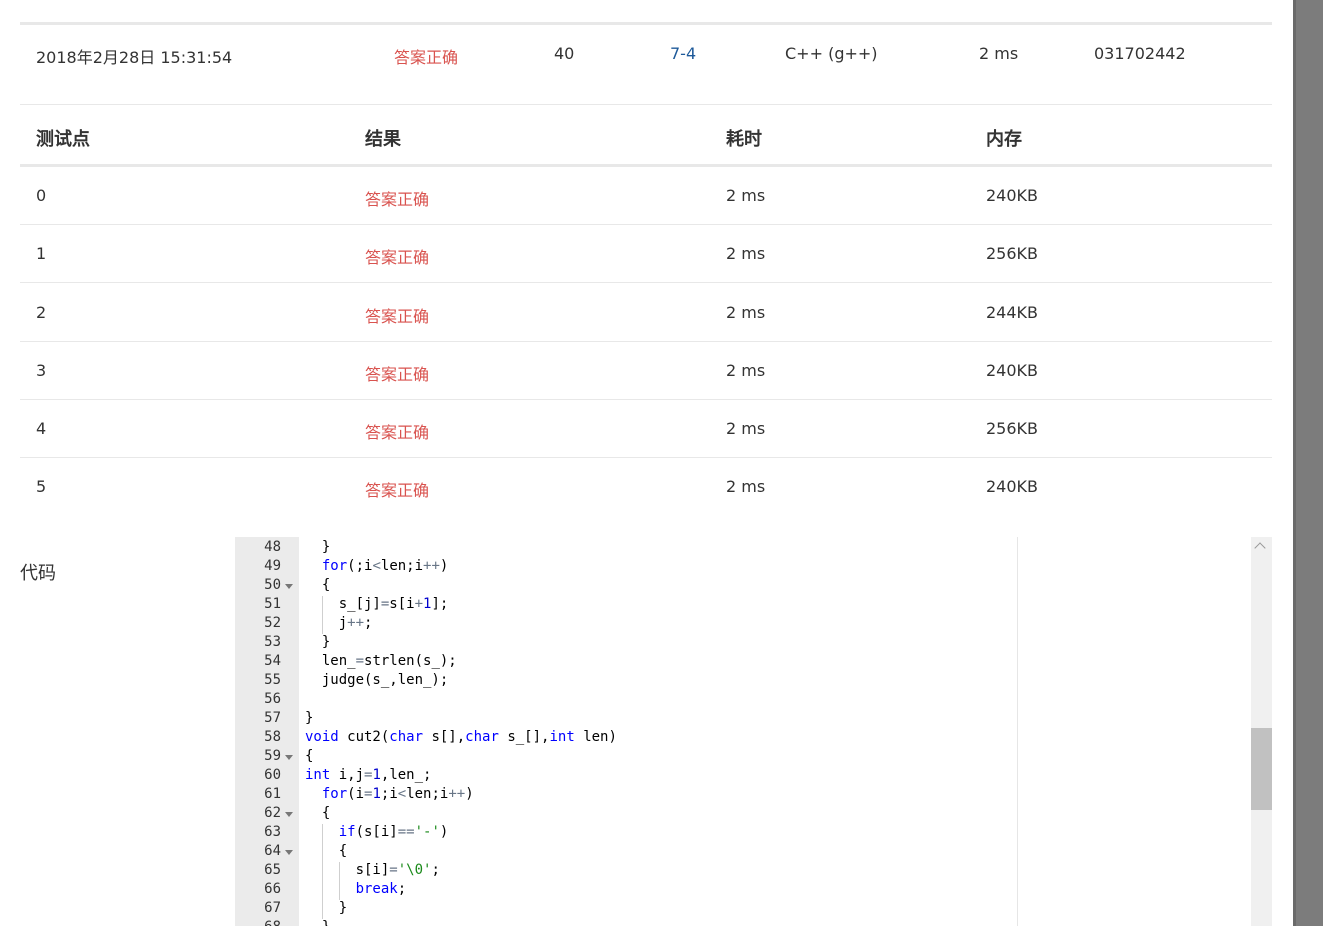 The image size is (1323, 926). What do you see at coordinates (272, 566) in the screenshot?
I see `line-number: 49` at bounding box center [272, 566].